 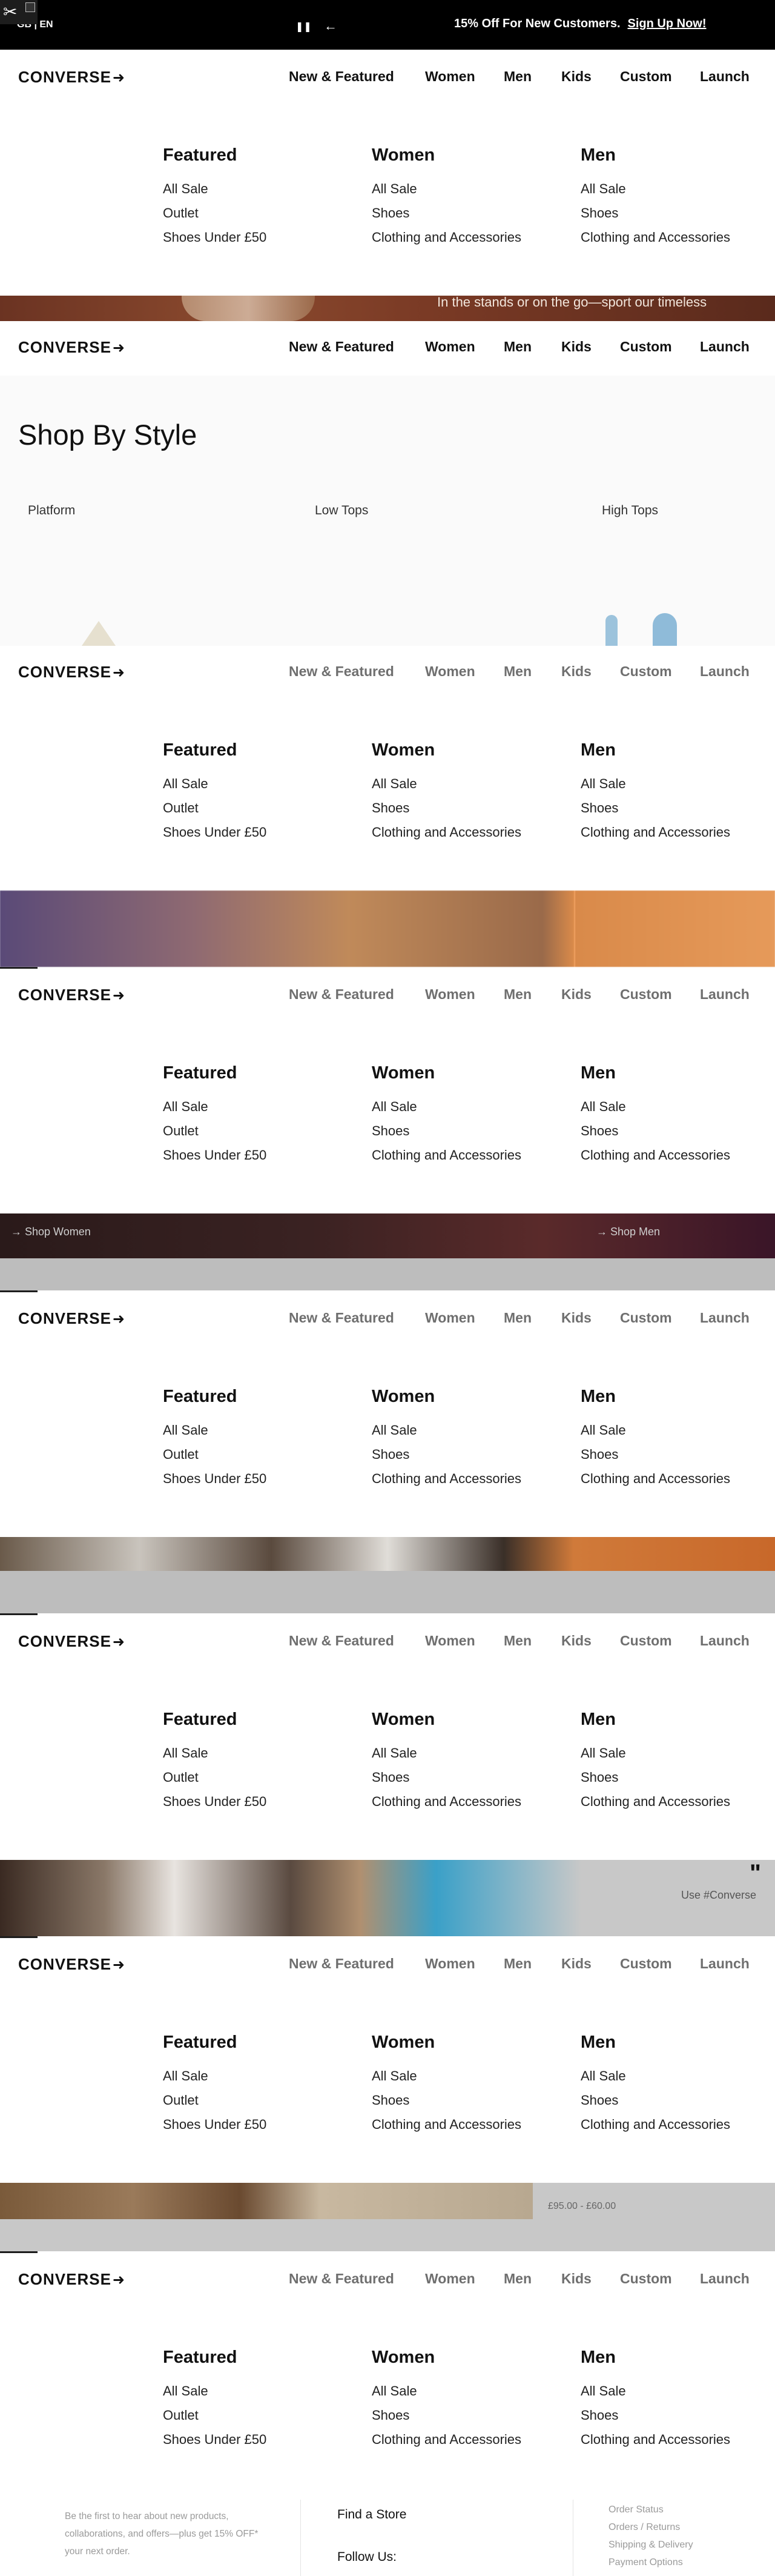 What do you see at coordinates (341, 511) in the screenshot?
I see `style-low-tops: Low Tops` at bounding box center [341, 511].